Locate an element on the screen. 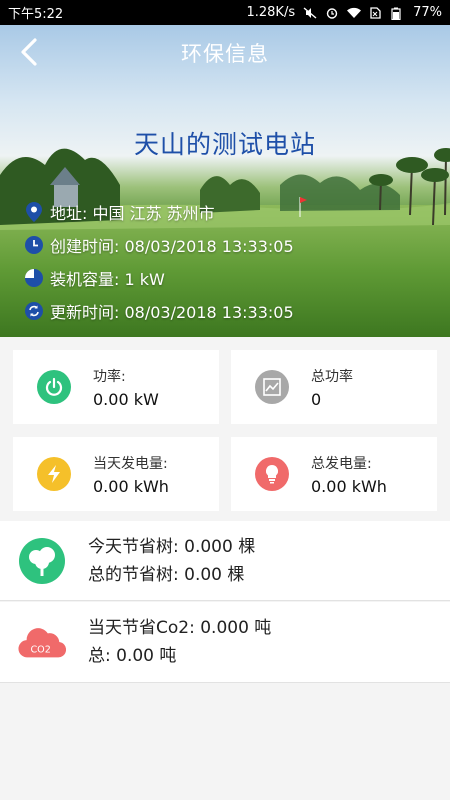  status-time: 下午5:22 is located at coordinates (36, 14).